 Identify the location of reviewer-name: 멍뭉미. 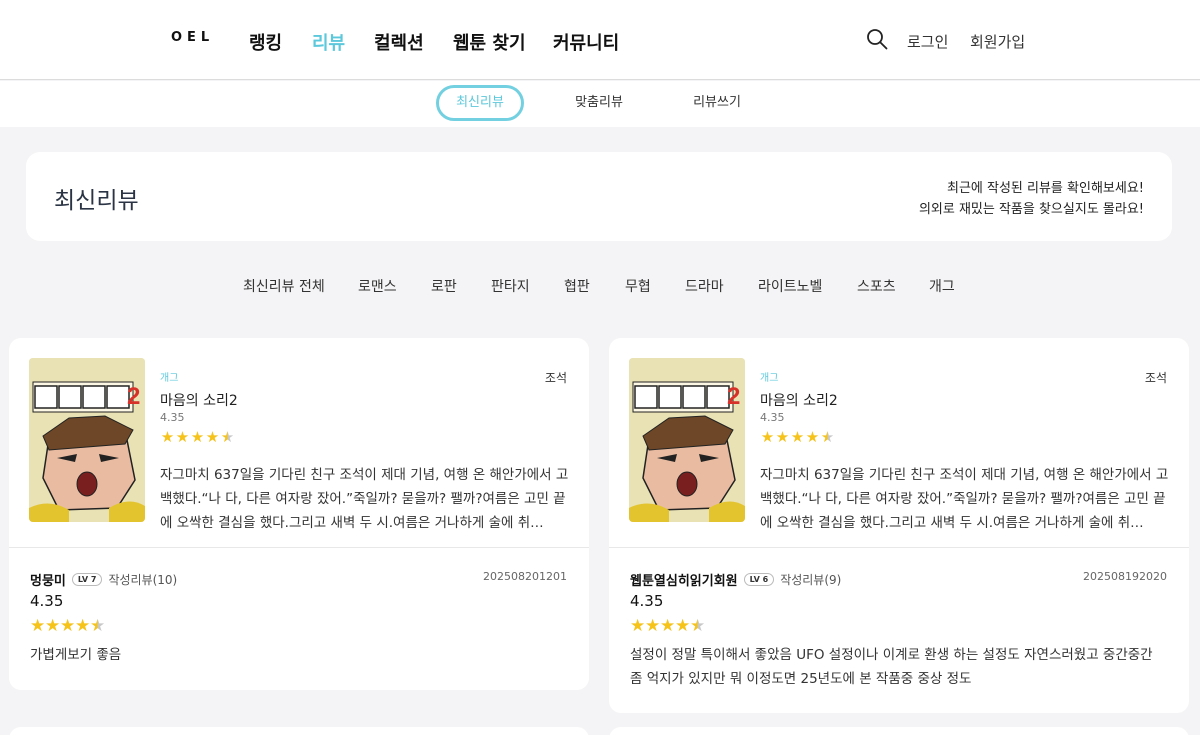
(48, 579).